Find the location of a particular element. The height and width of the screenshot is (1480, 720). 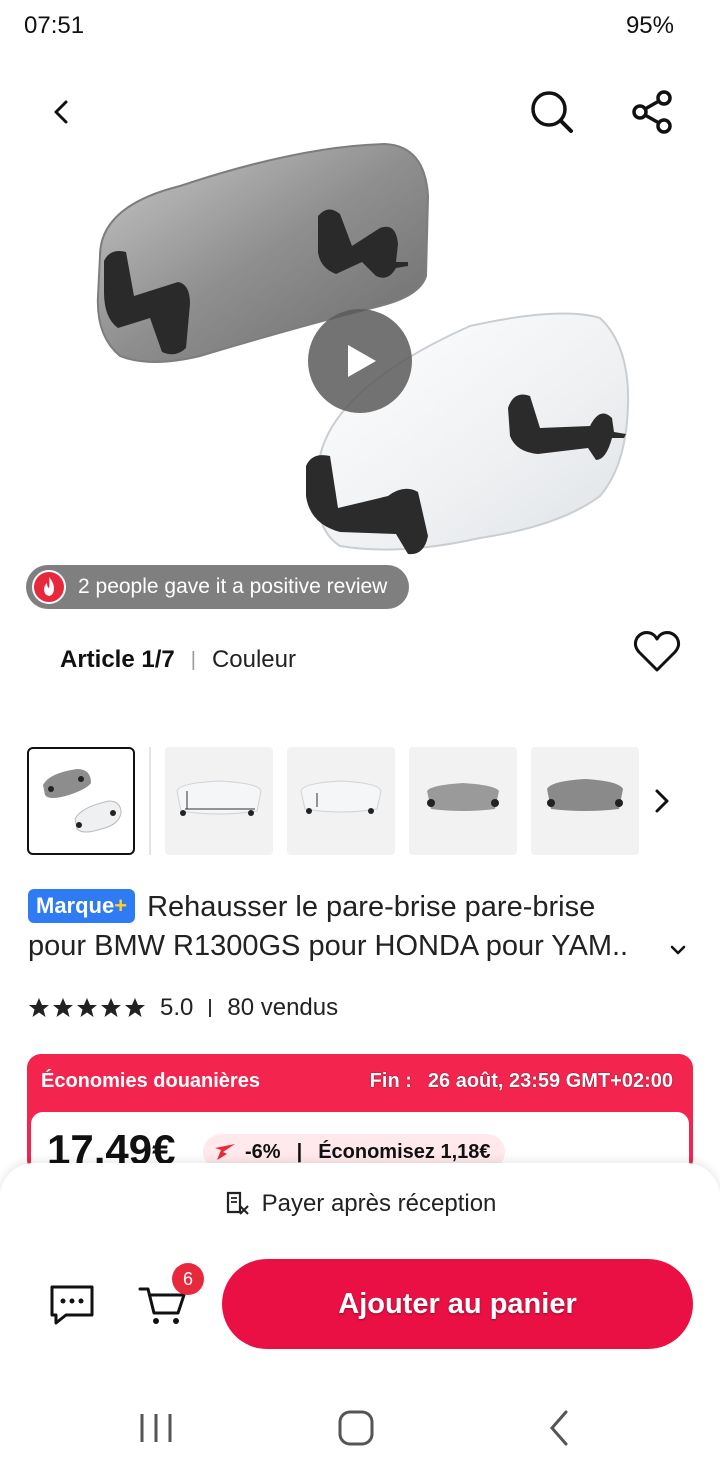

status-time: 07:51 is located at coordinates (54, 25).